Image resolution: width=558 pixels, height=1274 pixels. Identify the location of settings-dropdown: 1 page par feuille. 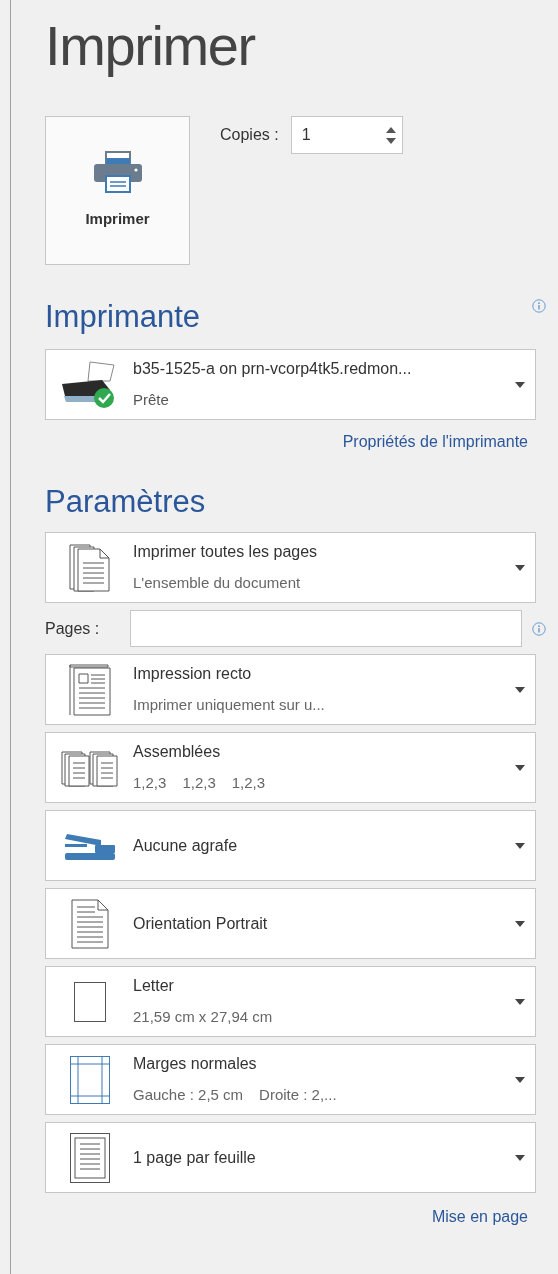
(290, 1157).